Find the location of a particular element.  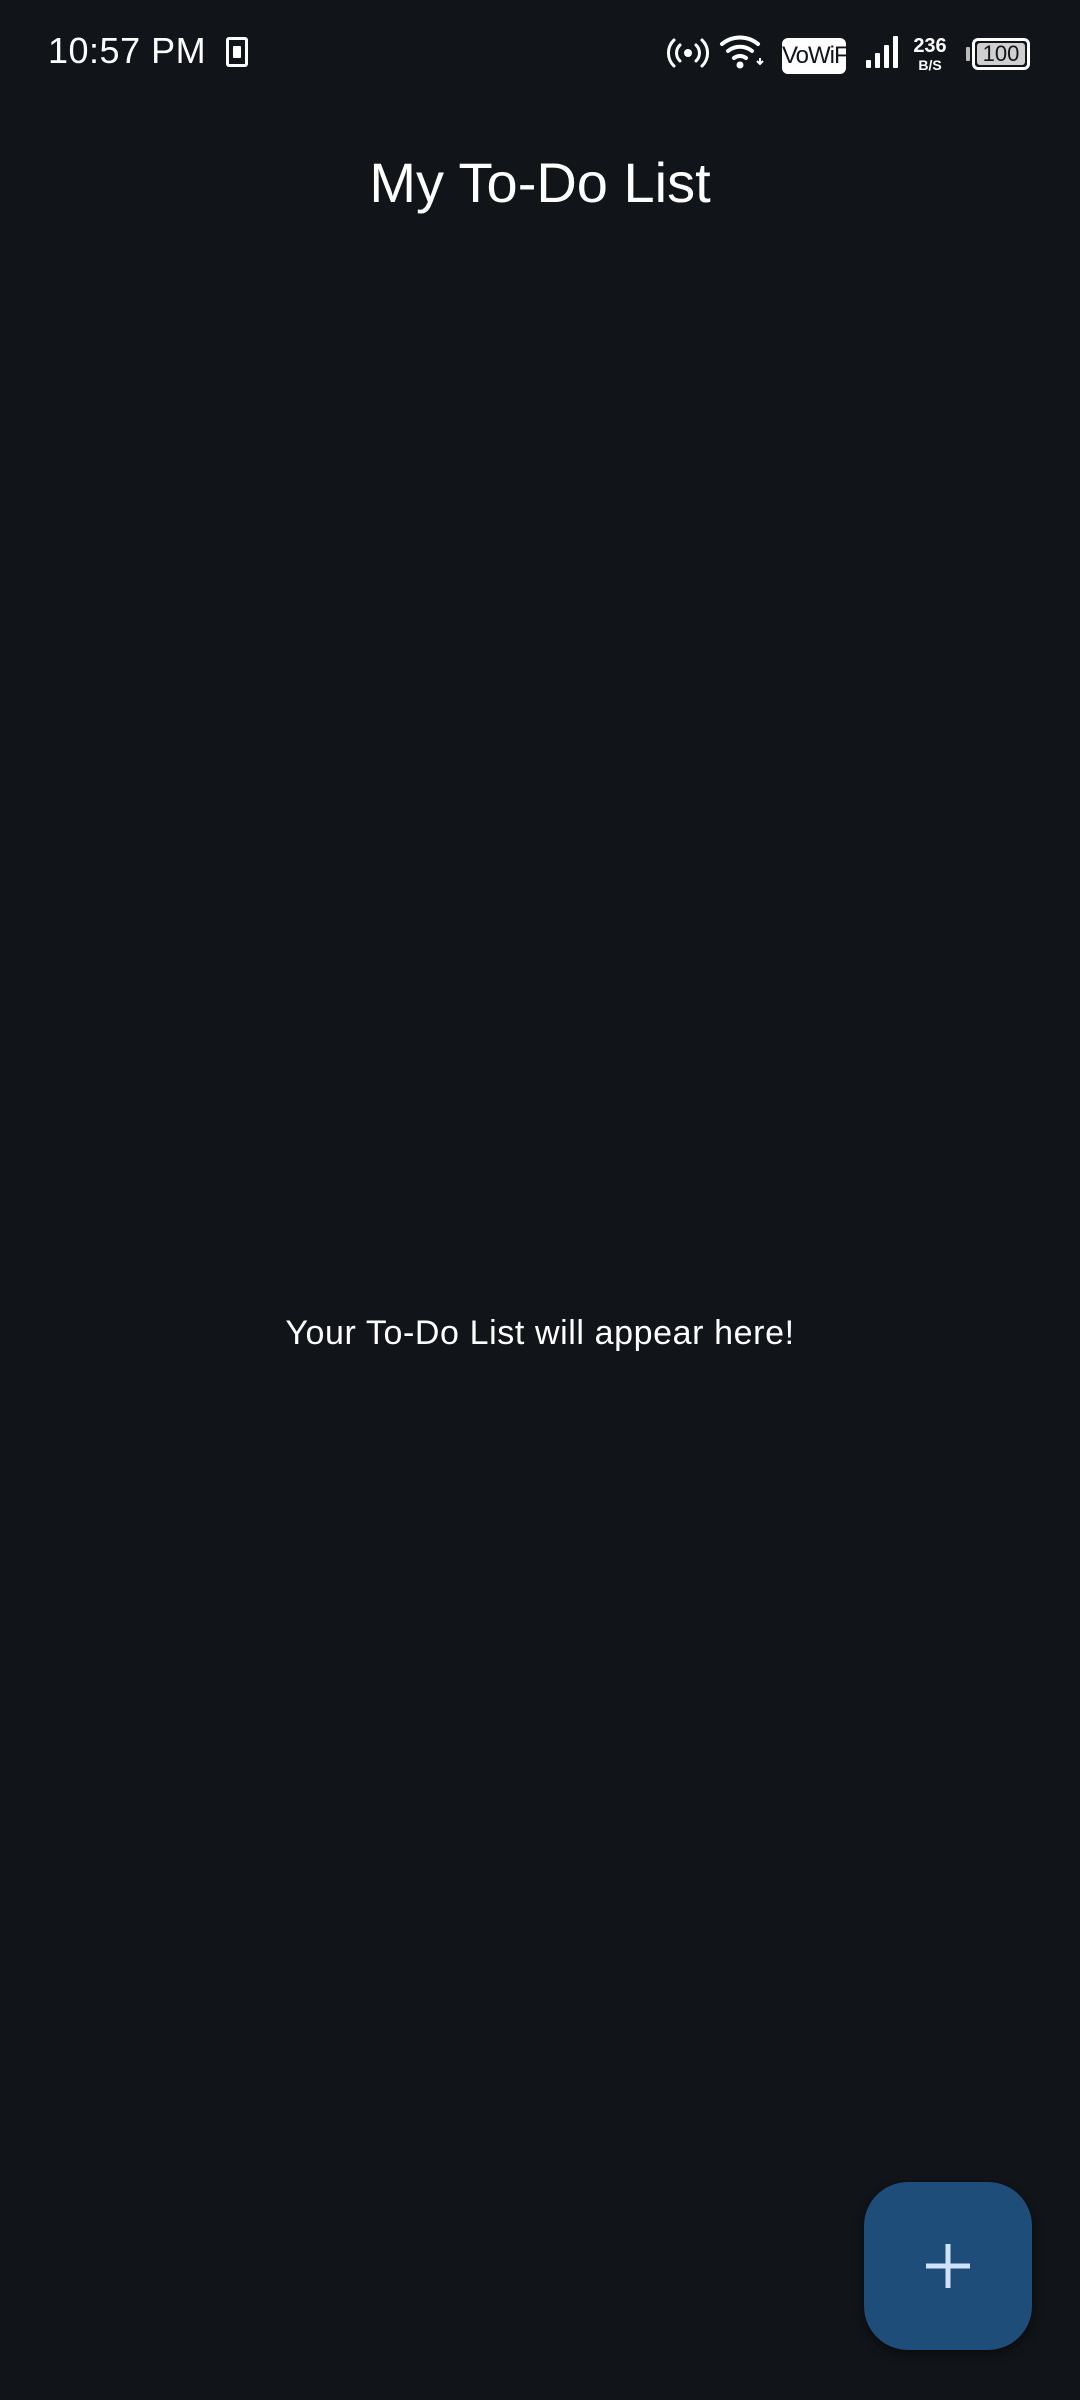

wifi-icon is located at coordinates (742, 52).